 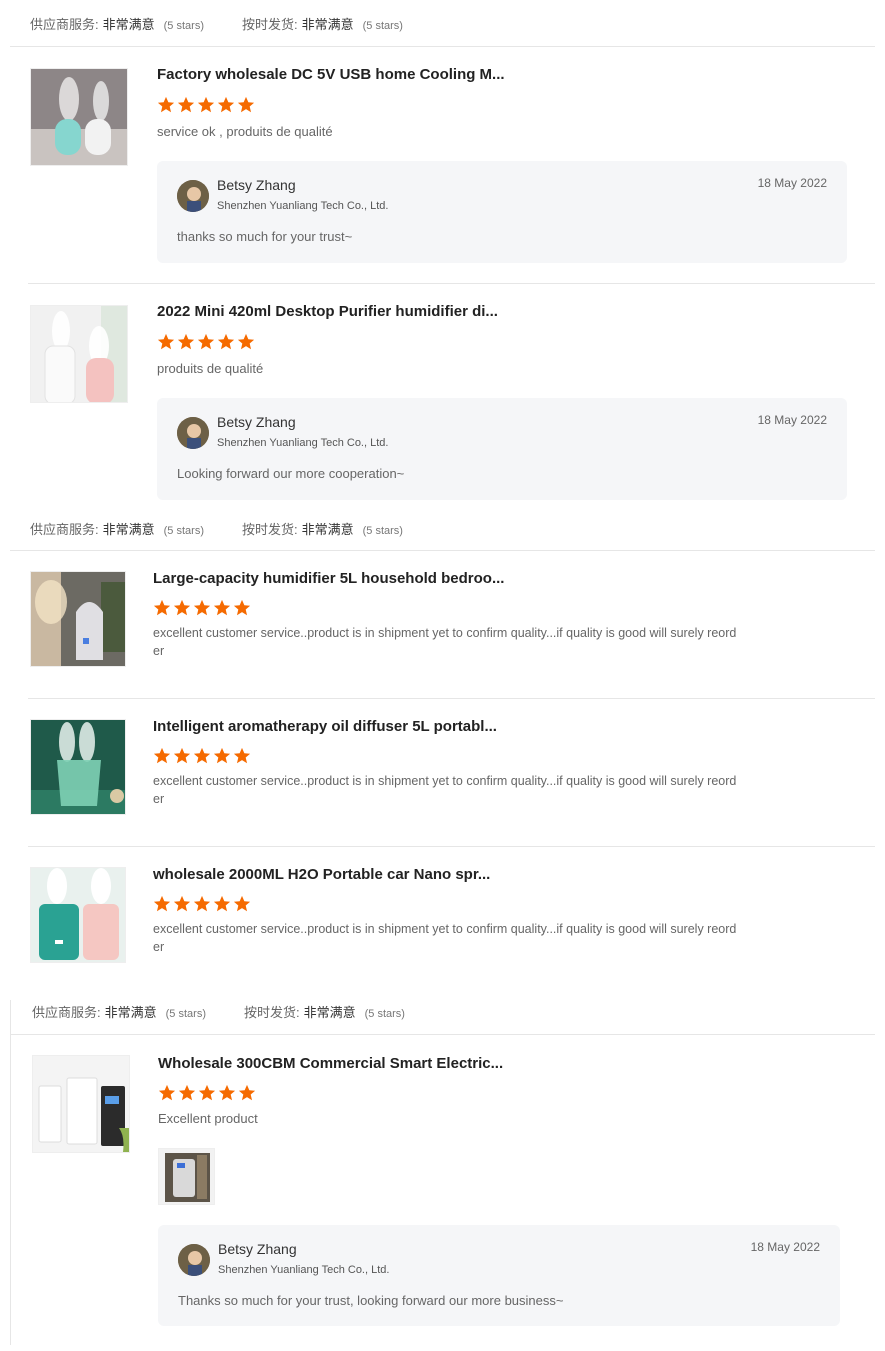 What do you see at coordinates (186, 1176) in the screenshot?
I see `review-photo` at bounding box center [186, 1176].